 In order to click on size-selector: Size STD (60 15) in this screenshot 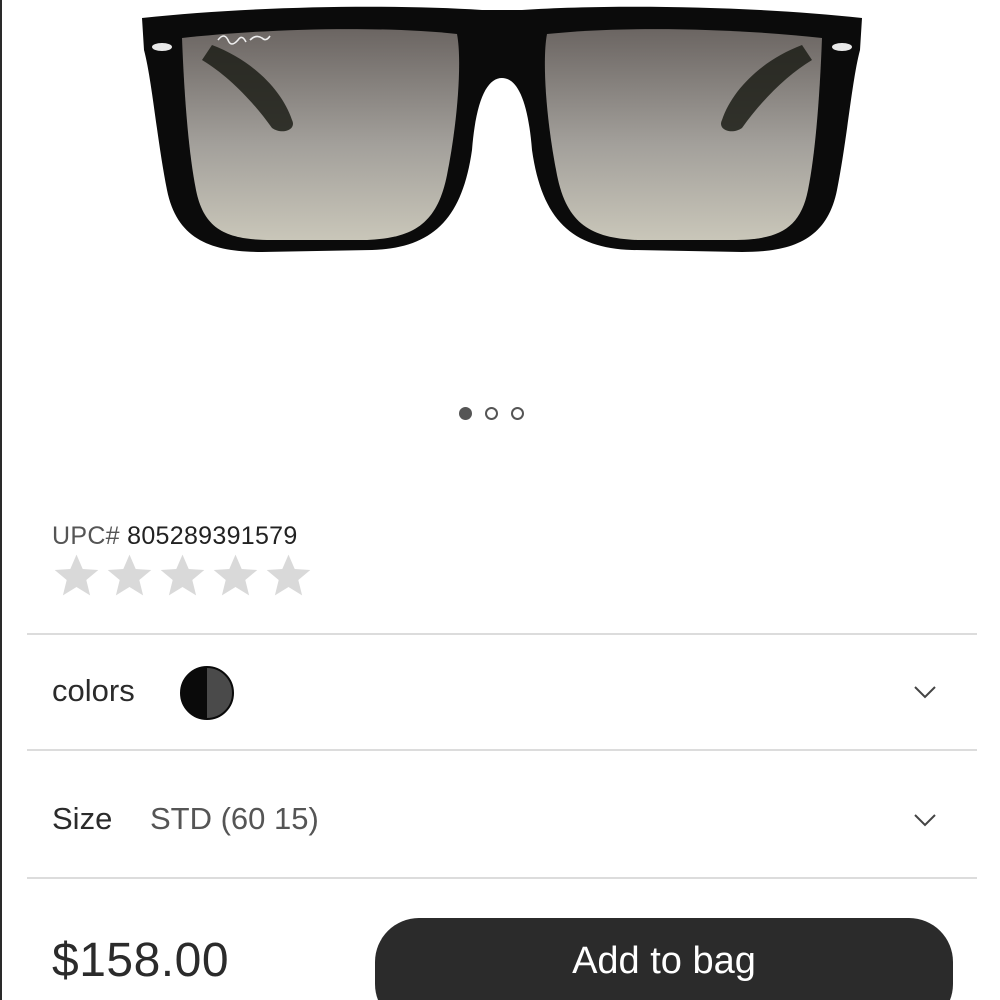, I will do `click(502, 808)`.